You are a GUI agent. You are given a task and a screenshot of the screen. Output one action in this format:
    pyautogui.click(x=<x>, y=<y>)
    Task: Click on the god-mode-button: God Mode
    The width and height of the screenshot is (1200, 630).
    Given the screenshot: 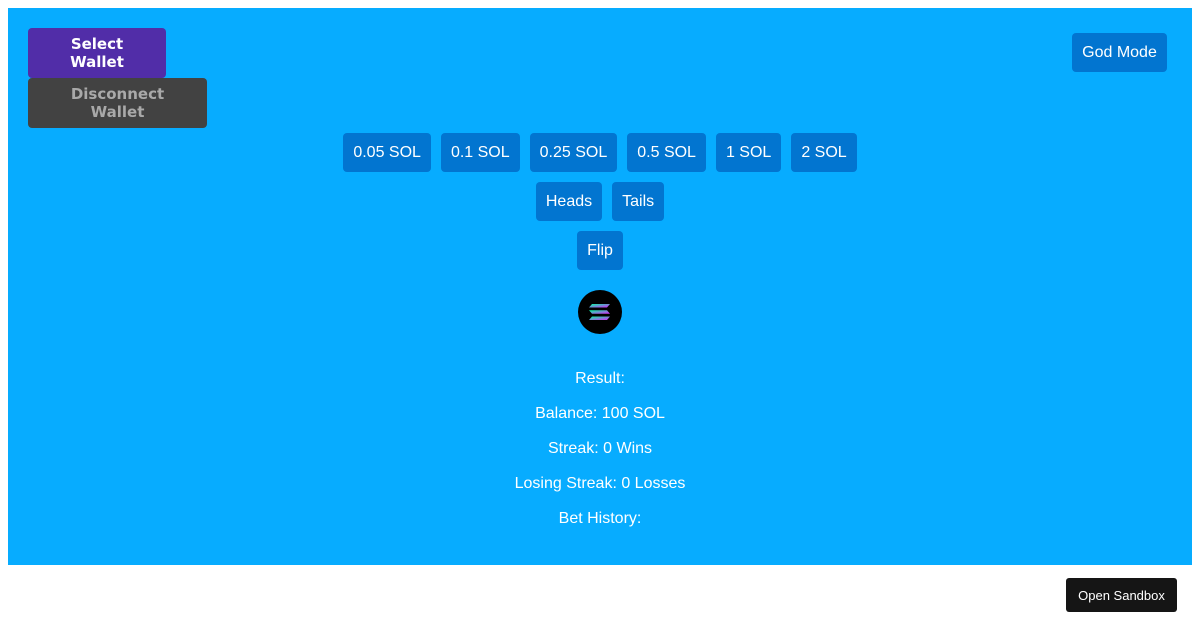 What is the action you would take?
    pyautogui.click(x=1119, y=52)
    